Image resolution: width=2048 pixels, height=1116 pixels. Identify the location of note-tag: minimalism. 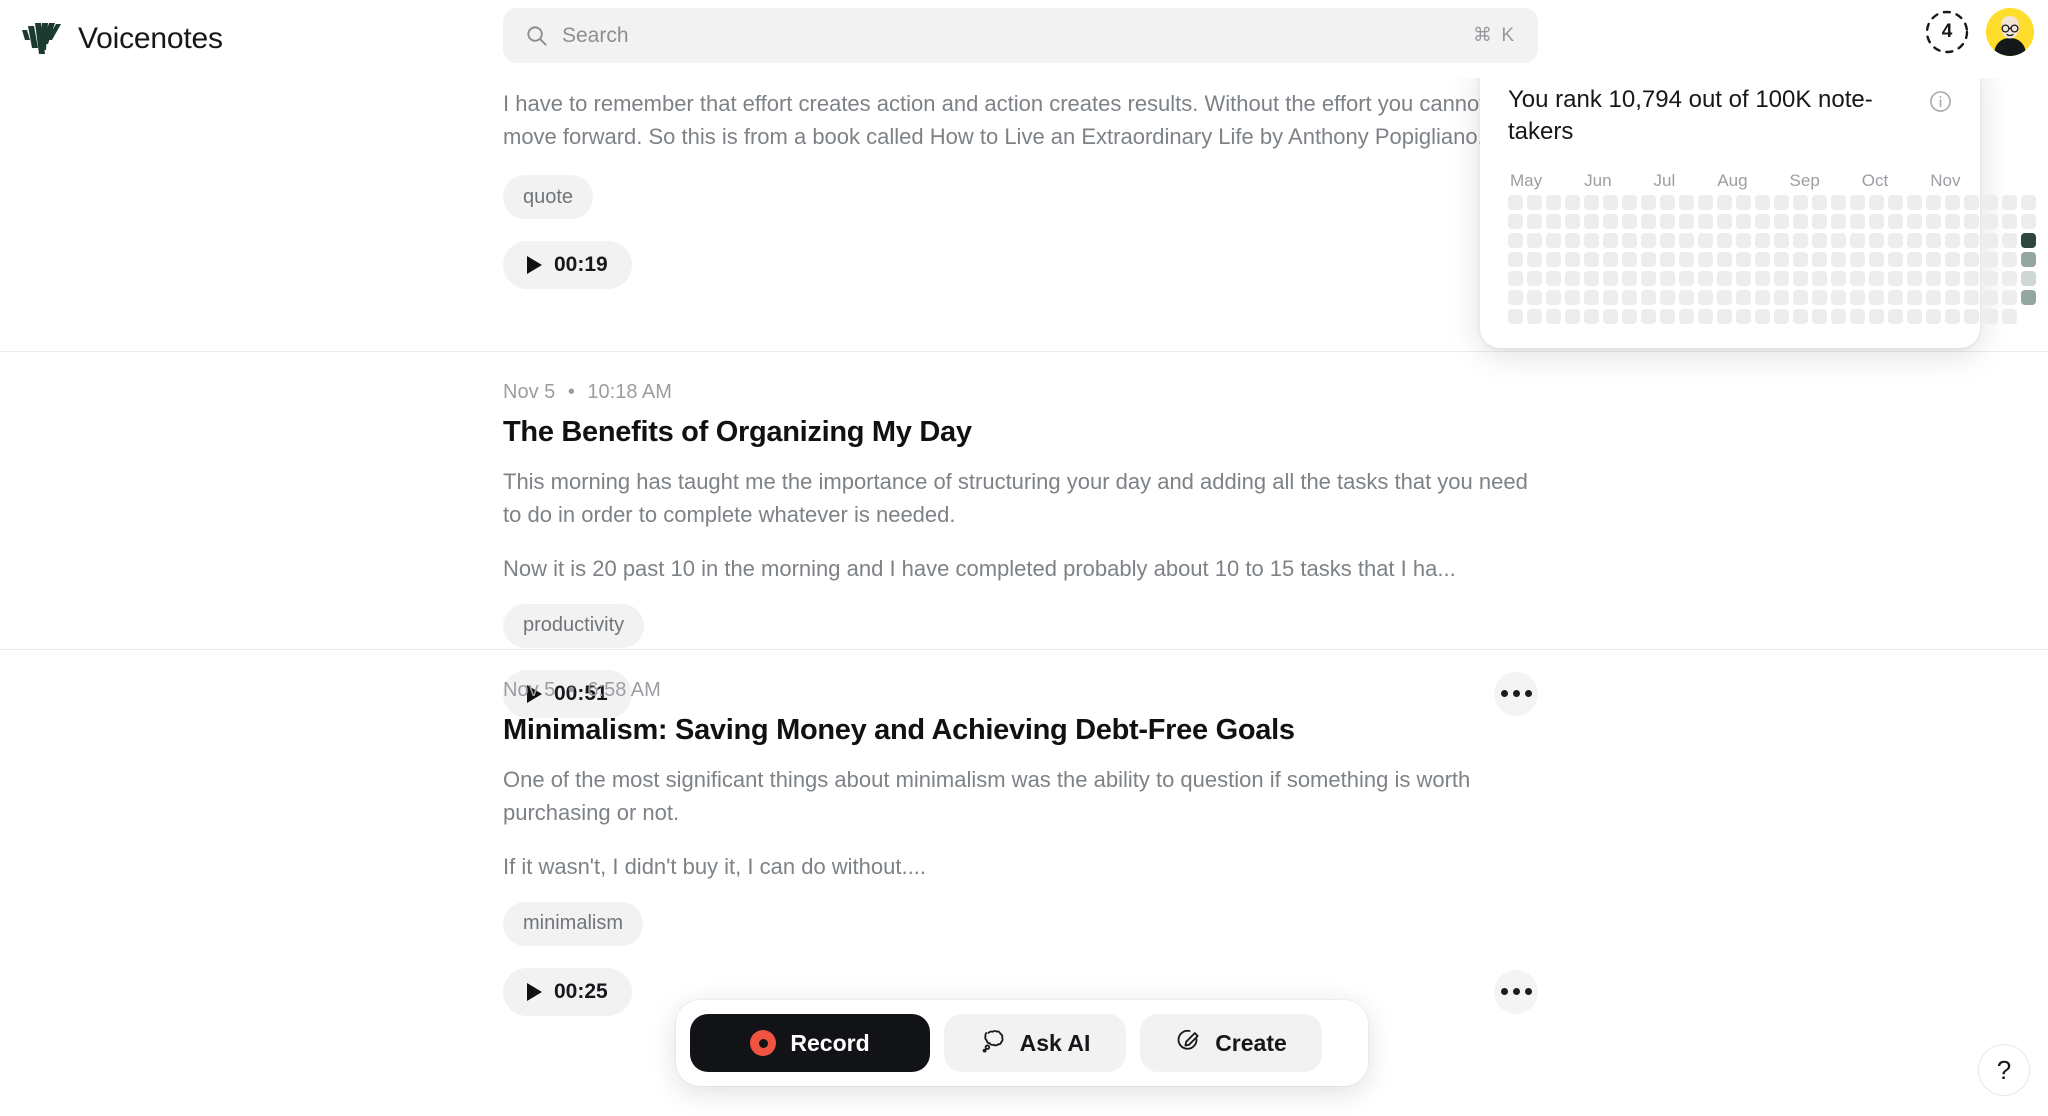
(573, 923).